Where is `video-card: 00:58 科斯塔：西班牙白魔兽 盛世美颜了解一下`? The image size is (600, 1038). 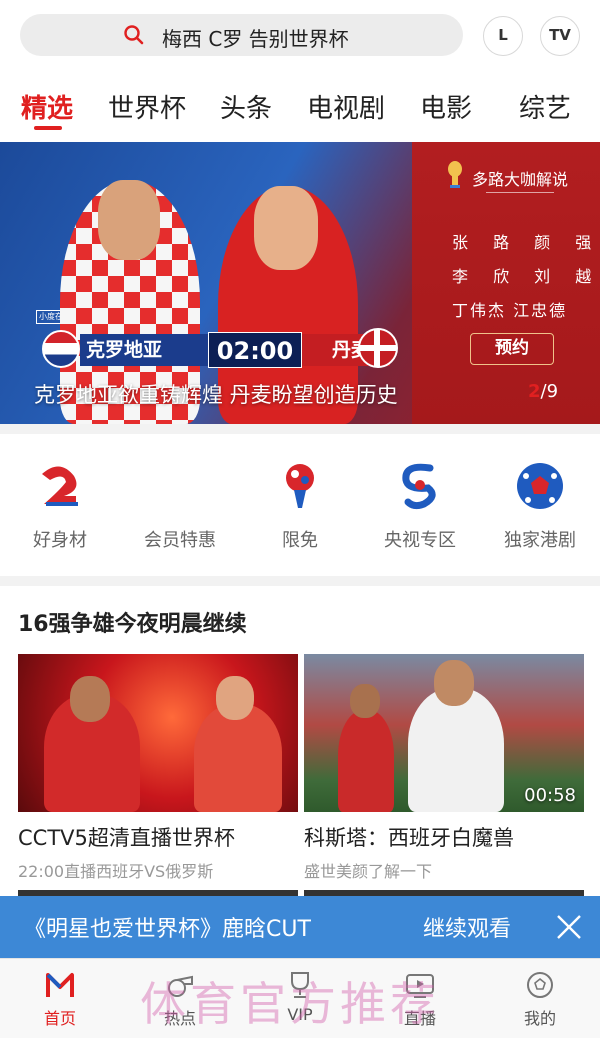
video-card: 00:58 科斯塔：西班牙白魔兽 盛世美颜了解一下 is located at coordinates (444, 768).